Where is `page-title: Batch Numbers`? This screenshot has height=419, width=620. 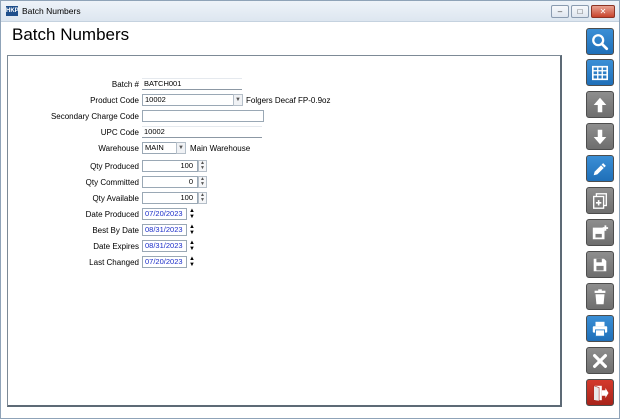 page-title: Batch Numbers is located at coordinates (71, 34).